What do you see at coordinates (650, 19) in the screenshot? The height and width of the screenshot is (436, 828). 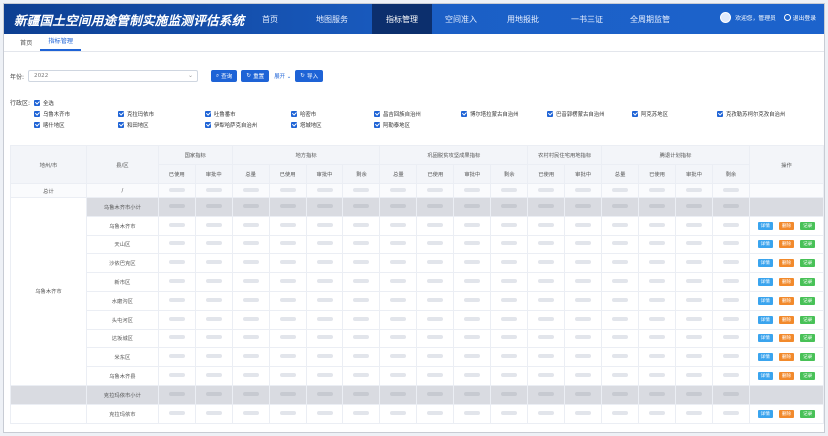 I see `nav-full-cycle: 全周期监管` at bounding box center [650, 19].